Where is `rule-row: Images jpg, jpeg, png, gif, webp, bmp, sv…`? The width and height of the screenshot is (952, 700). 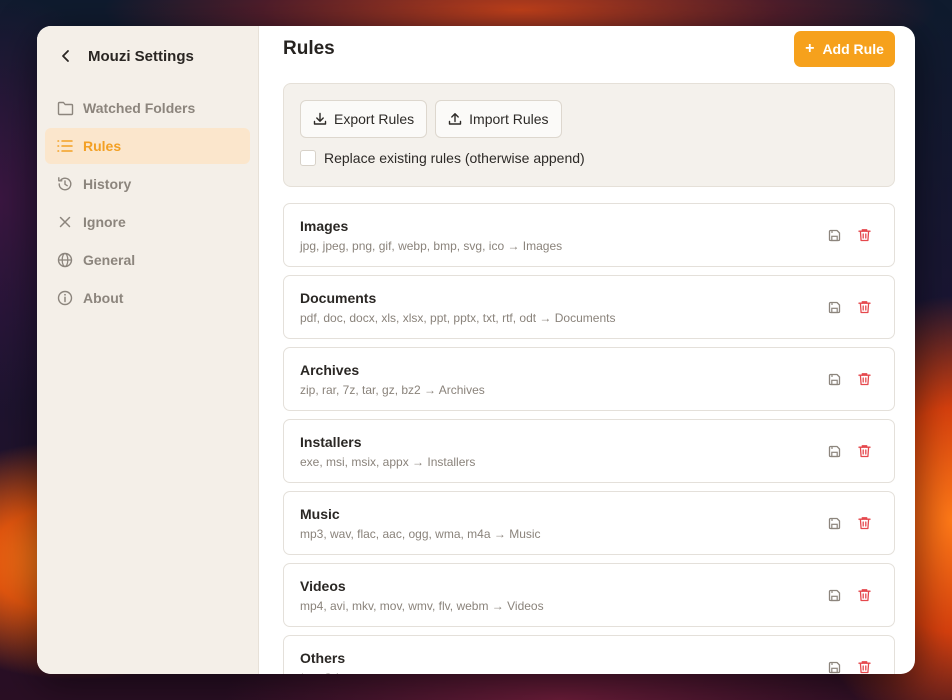
rule-row: Images jpg, jpeg, png, gif, webp, bmp, sv… is located at coordinates (589, 235).